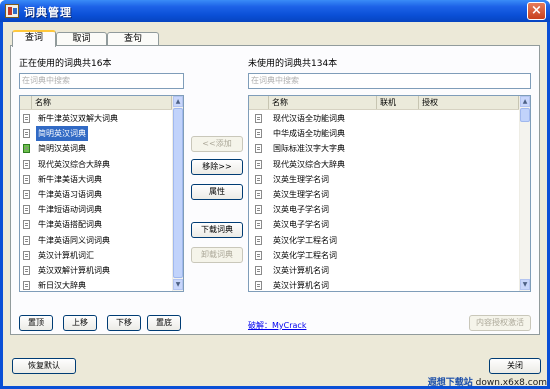  What do you see at coordinates (384, 148) in the screenshot?
I see `not-in-use-dictionary-row: 国际标准汉字大字典` at bounding box center [384, 148].